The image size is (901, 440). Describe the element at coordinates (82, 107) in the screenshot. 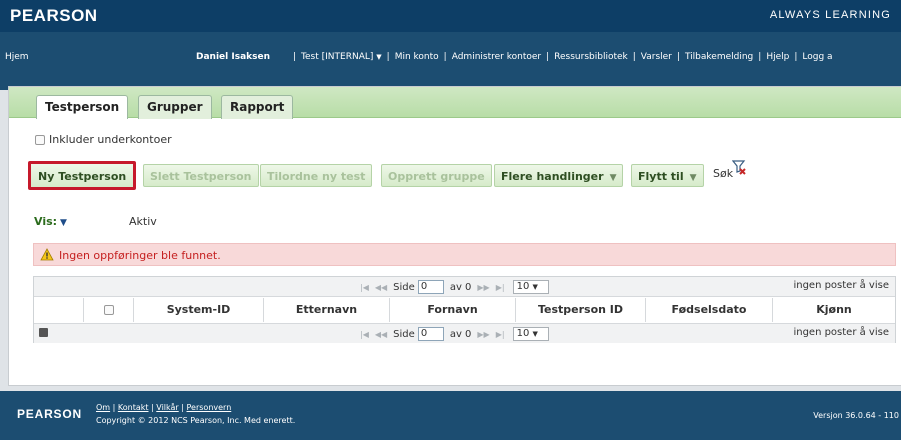

I see `tab-testperson: Testperson` at that location.